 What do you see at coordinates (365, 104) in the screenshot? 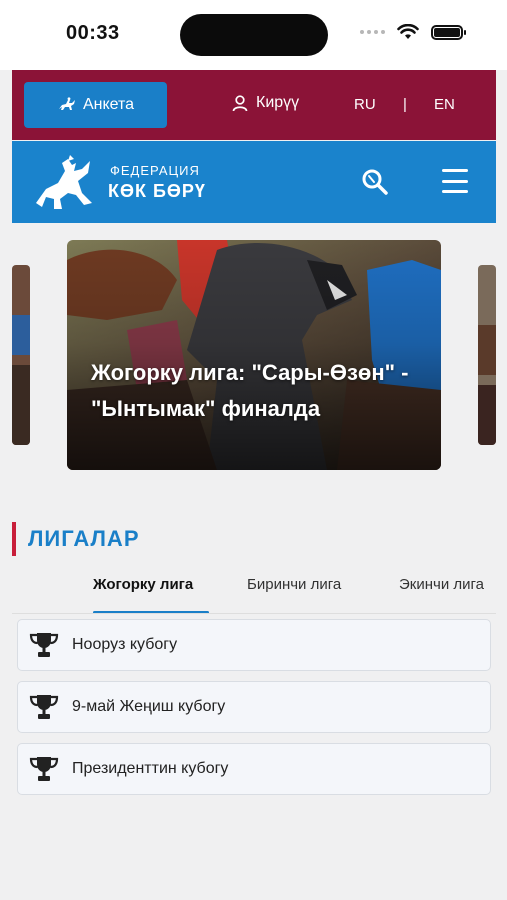
I see `lang-ru-button: RU` at bounding box center [365, 104].